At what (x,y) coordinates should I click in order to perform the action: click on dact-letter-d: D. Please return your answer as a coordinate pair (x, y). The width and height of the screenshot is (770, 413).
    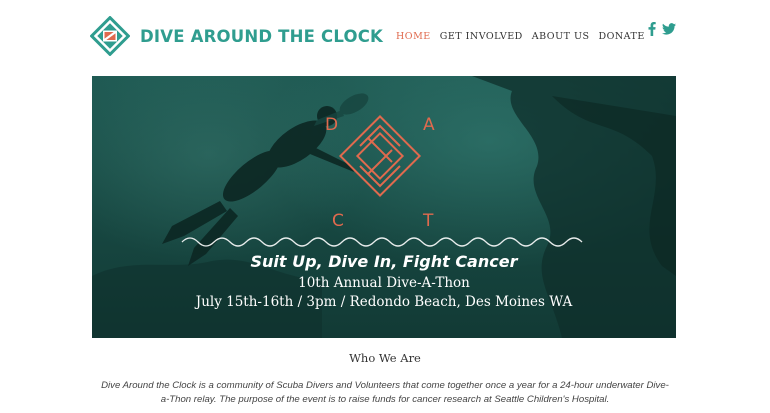
    Looking at the image, I should click on (331, 125).